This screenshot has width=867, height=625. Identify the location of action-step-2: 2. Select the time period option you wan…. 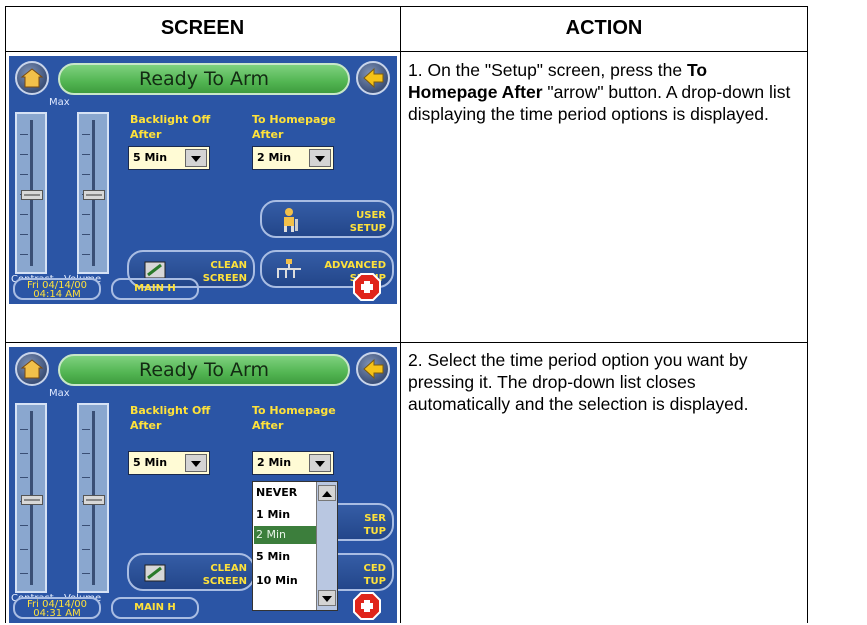
(578, 382).